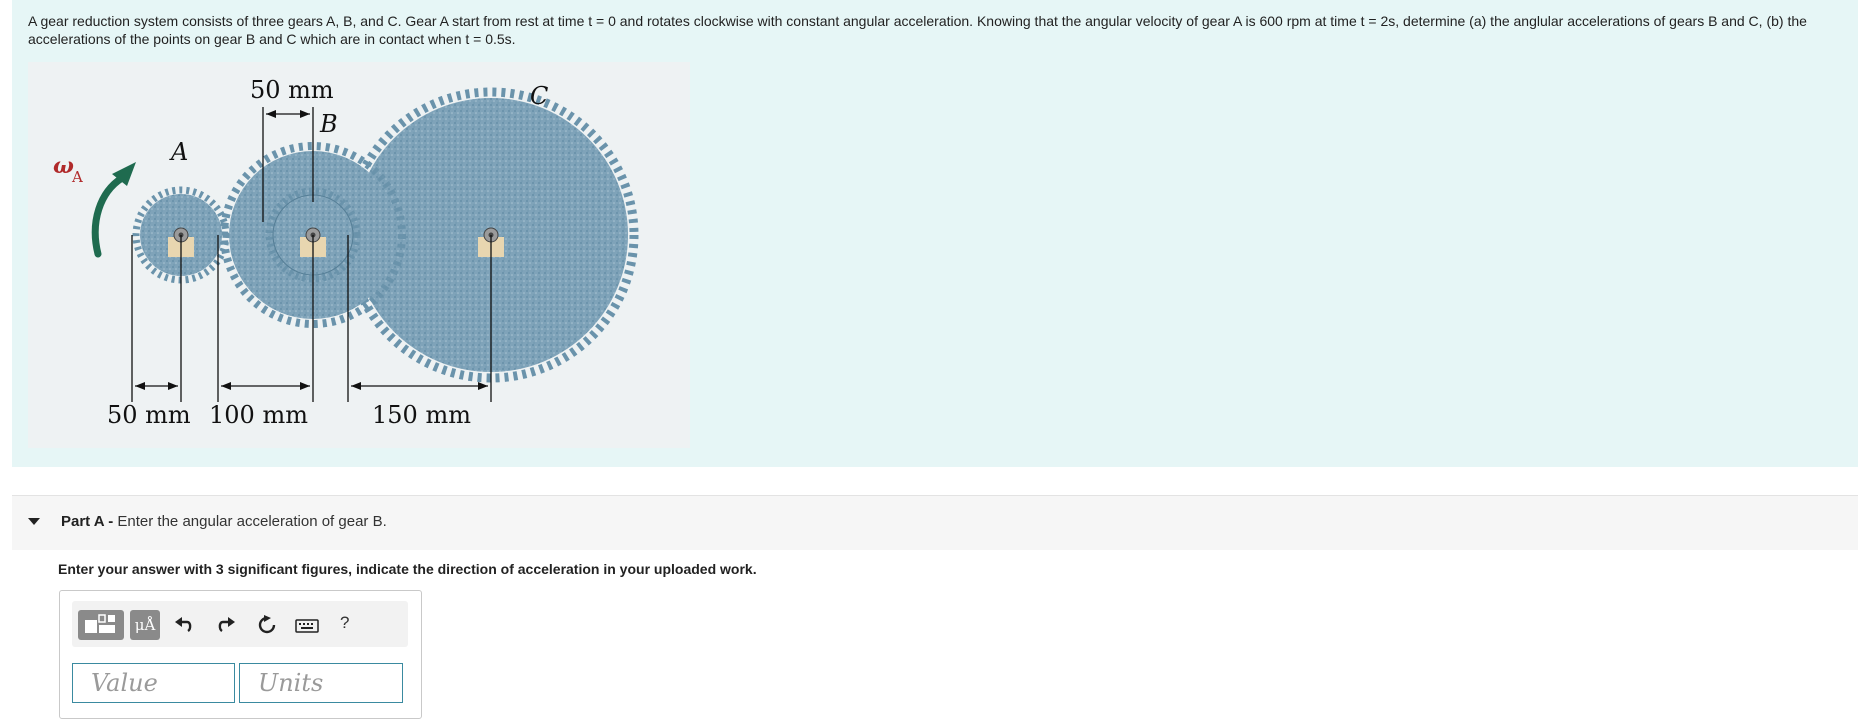 This screenshot has height=727, width=1869. Describe the element at coordinates (184, 625) in the screenshot. I see `undo-icon` at that location.